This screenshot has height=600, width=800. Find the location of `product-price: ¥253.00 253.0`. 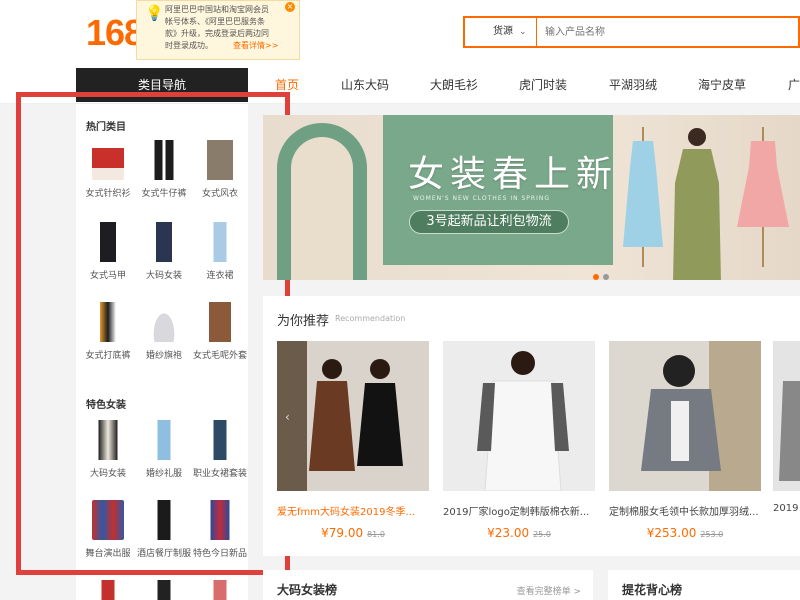

product-price: ¥253.00 253.0 is located at coordinates (685, 533).